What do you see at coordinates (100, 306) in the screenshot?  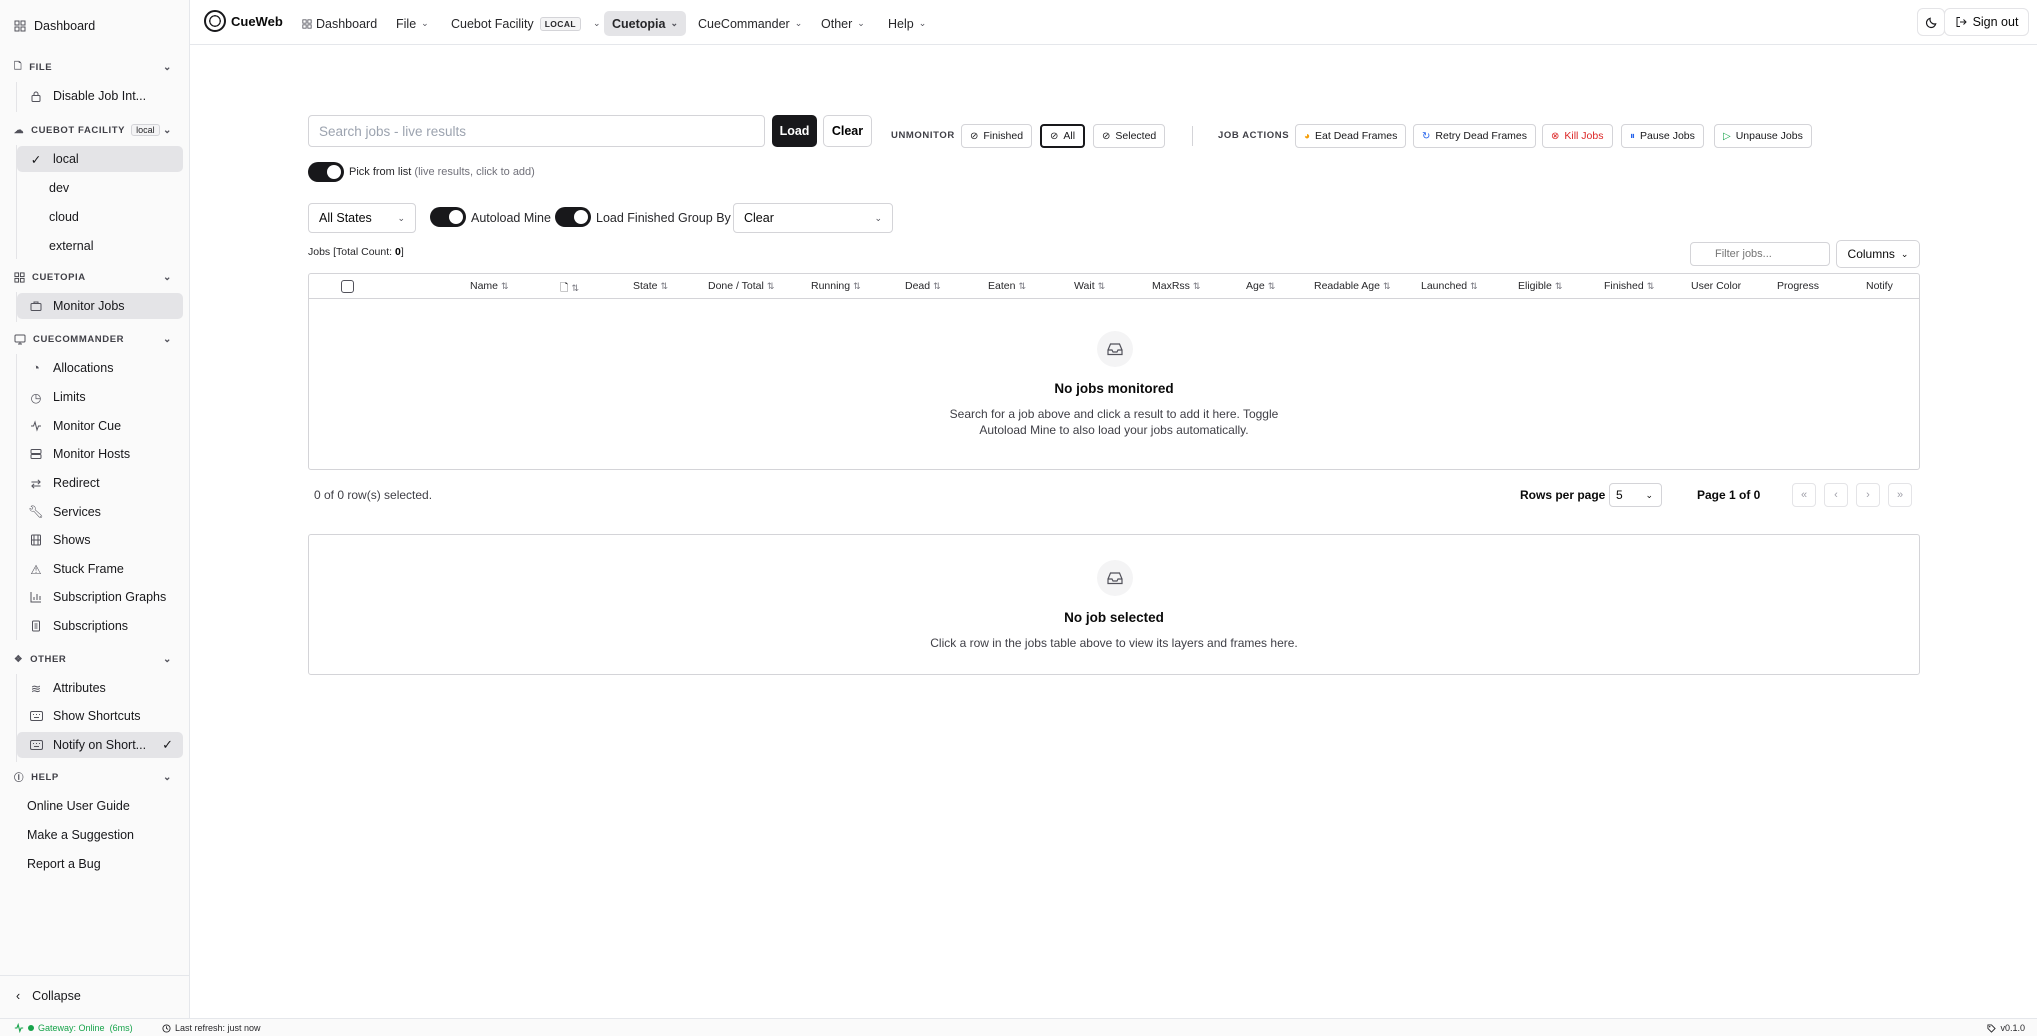 I see `sidebar-item-monitor-jobs: Monitor Jobs` at bounding box center [100, 306].